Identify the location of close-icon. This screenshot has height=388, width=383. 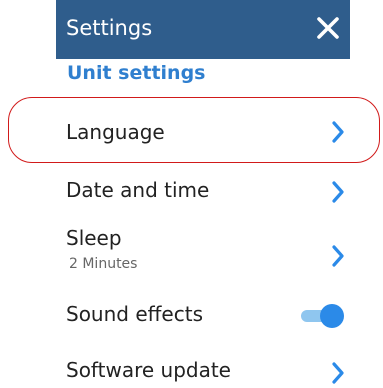
(328, 28).